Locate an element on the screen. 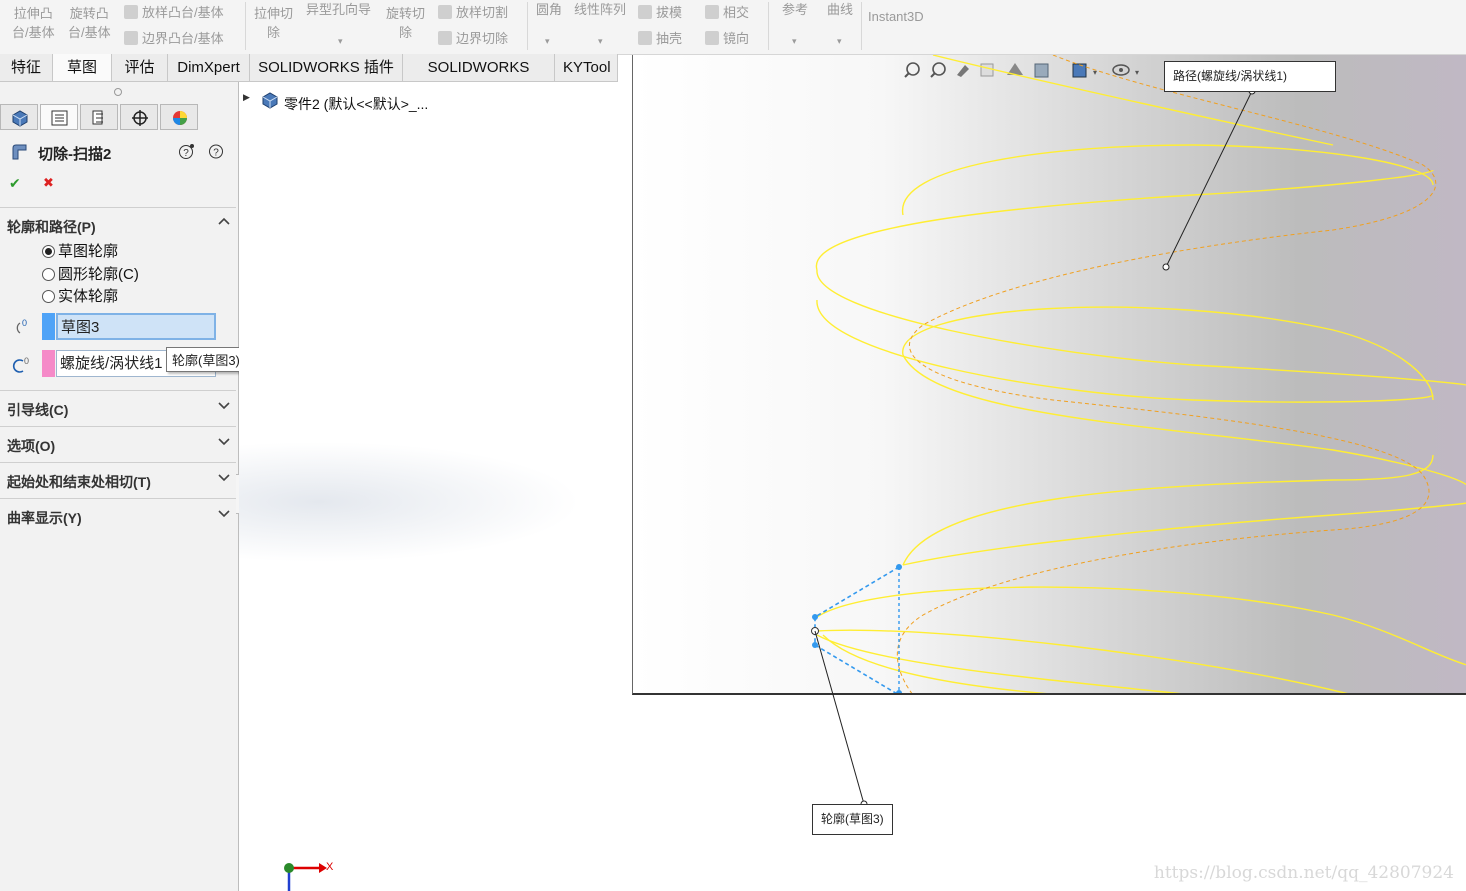 Image resolution: width=1466 pixels, height=891 pixels. loft-cut-button: 放样切割 is located at coordinates (473, 12).